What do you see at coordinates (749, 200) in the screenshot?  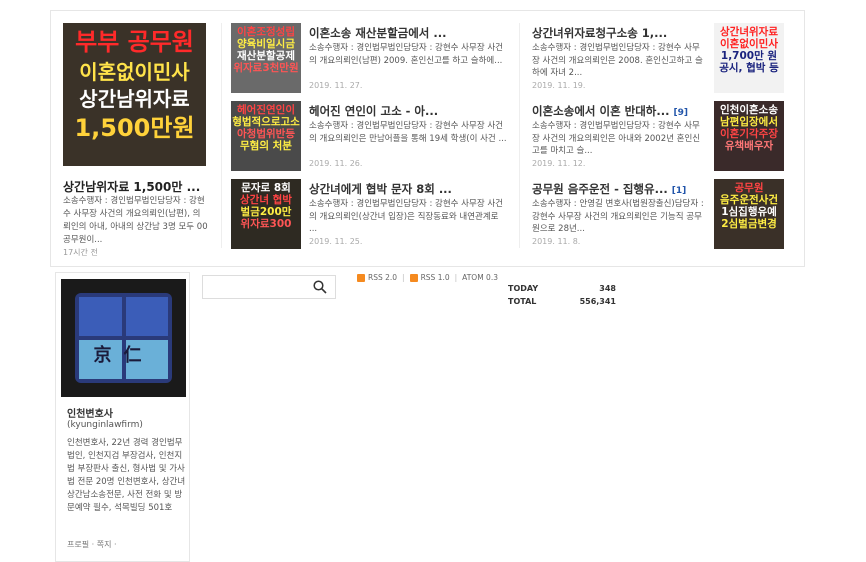 I see `thumb-text: 음주운전사건` at bounding box center [749, 200].